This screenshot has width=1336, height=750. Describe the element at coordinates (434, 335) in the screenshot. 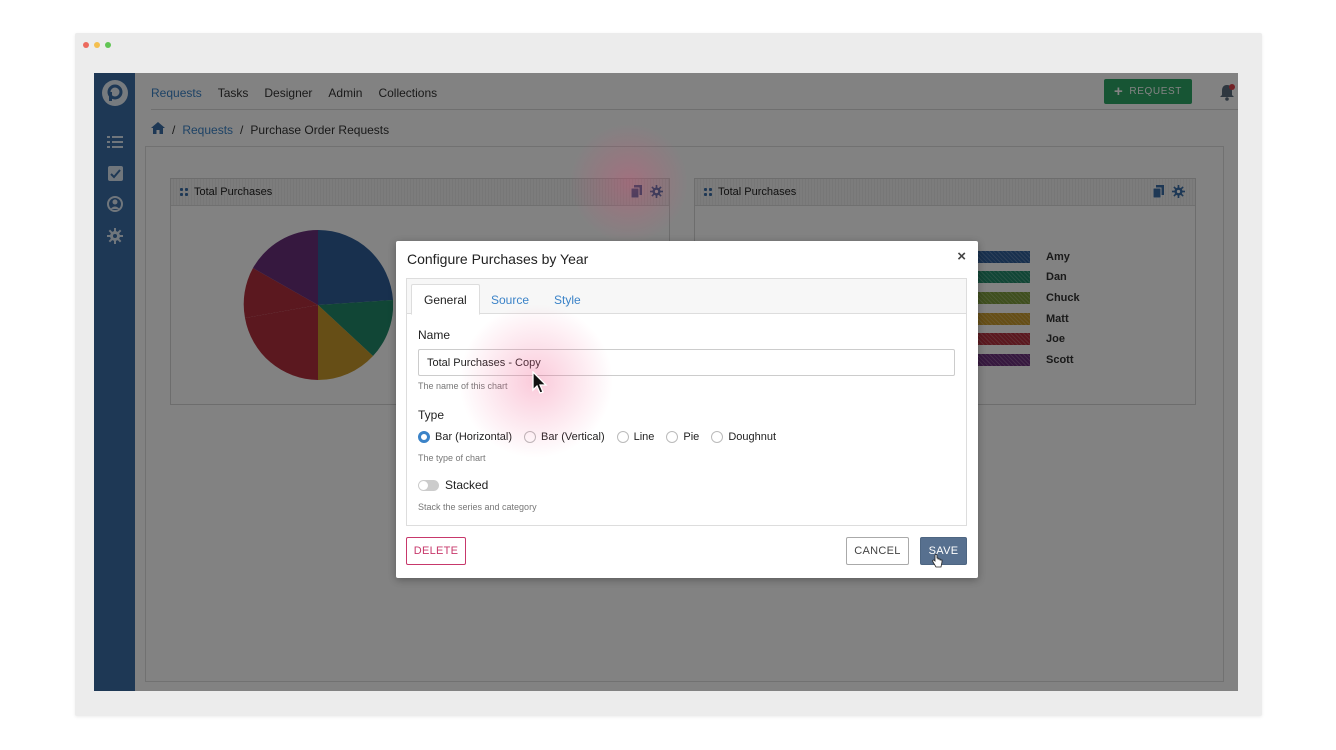

I see `name-label: Name` at that location.